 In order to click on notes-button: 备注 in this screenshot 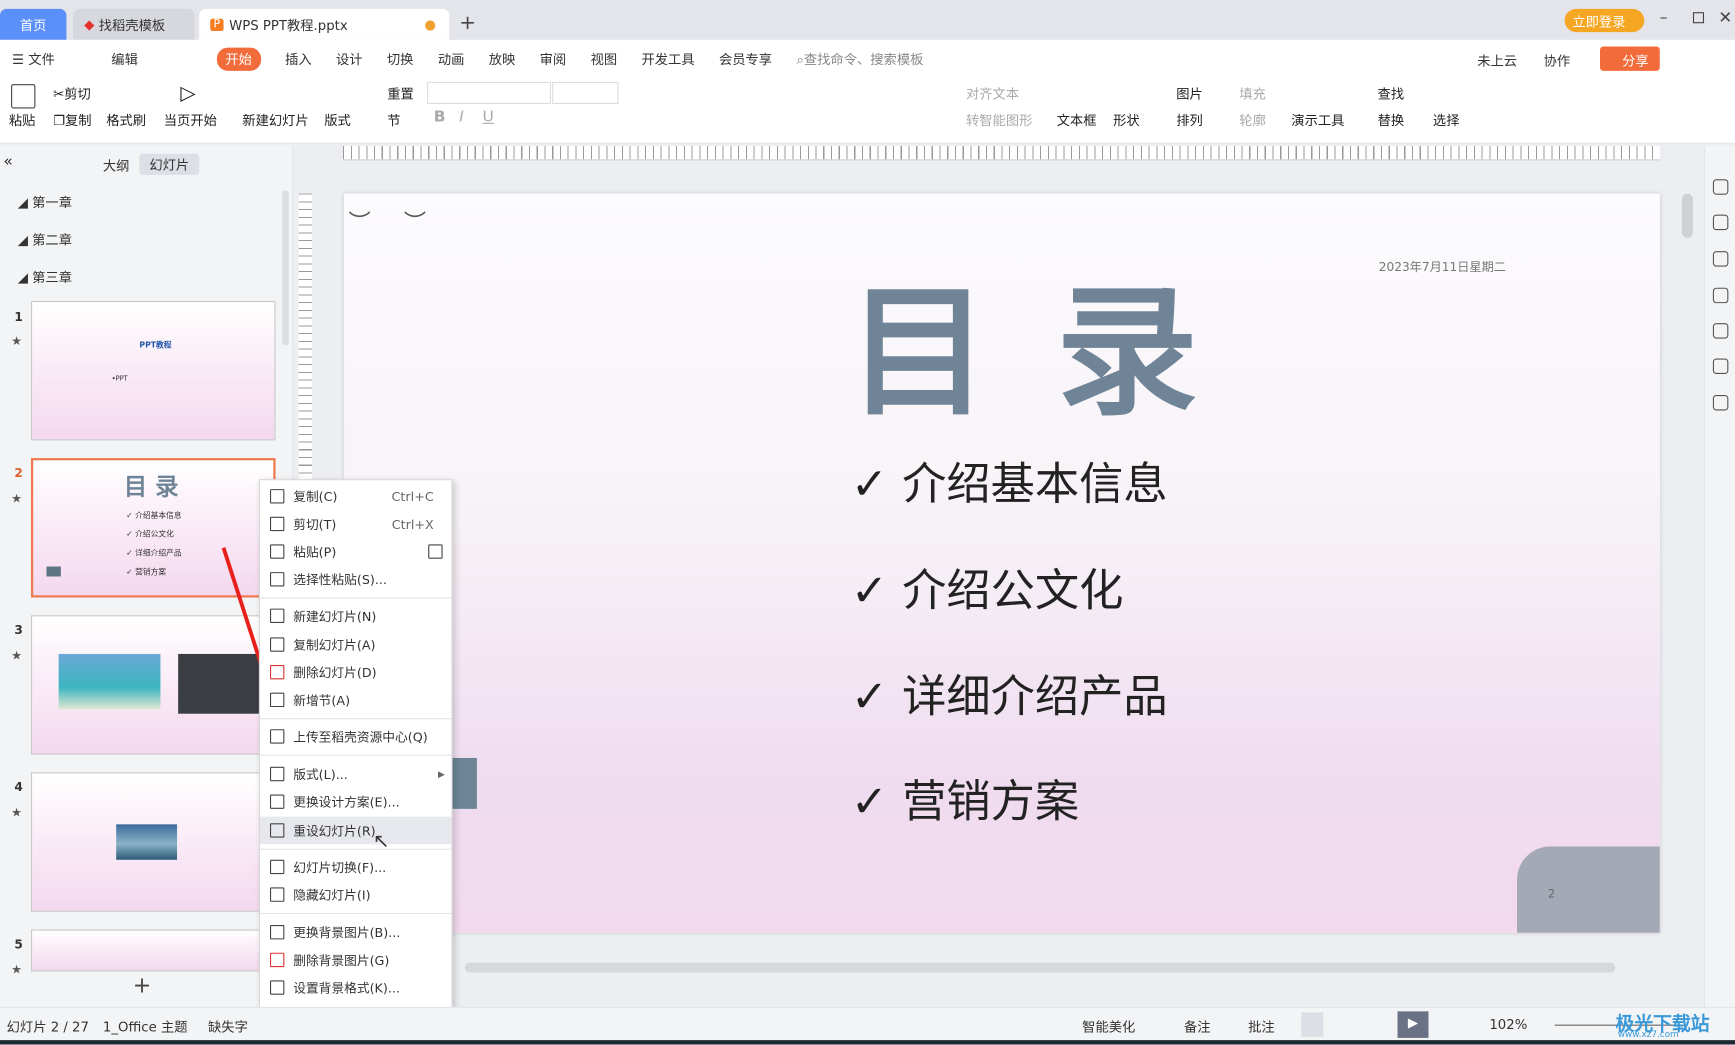, I will do `click(1197, 1026)`.